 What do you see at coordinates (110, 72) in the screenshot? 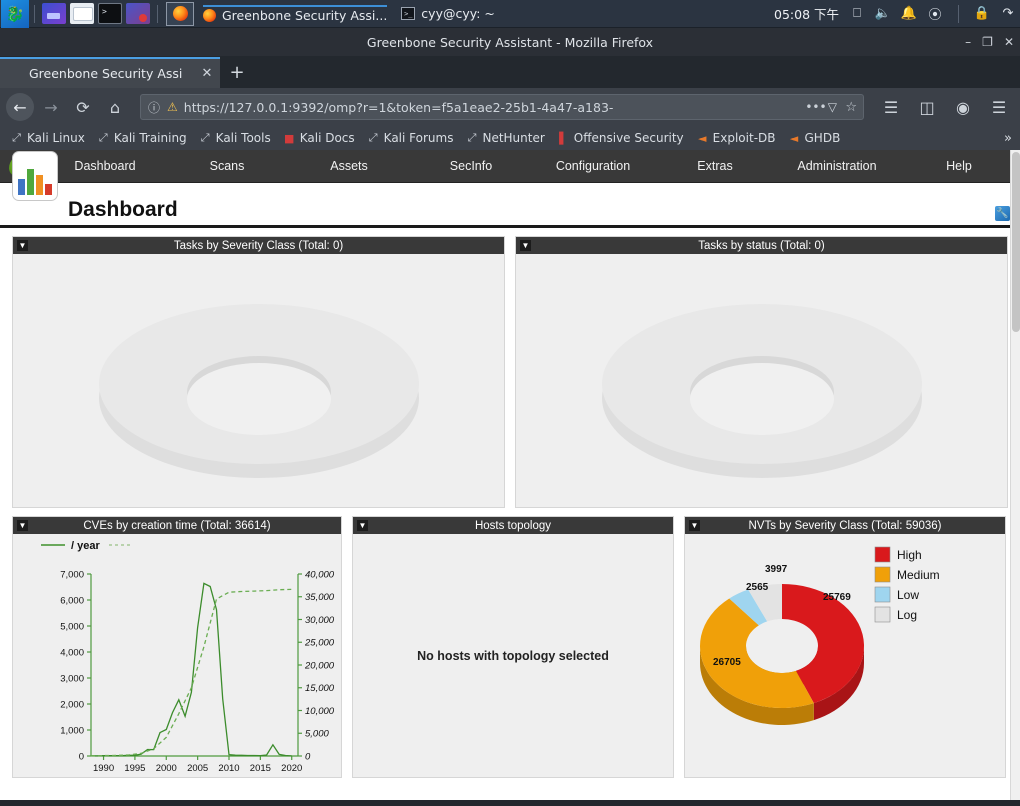
I see `browser-tab: Greenbone Security Assi ✕` at bounding box center [110, 72].